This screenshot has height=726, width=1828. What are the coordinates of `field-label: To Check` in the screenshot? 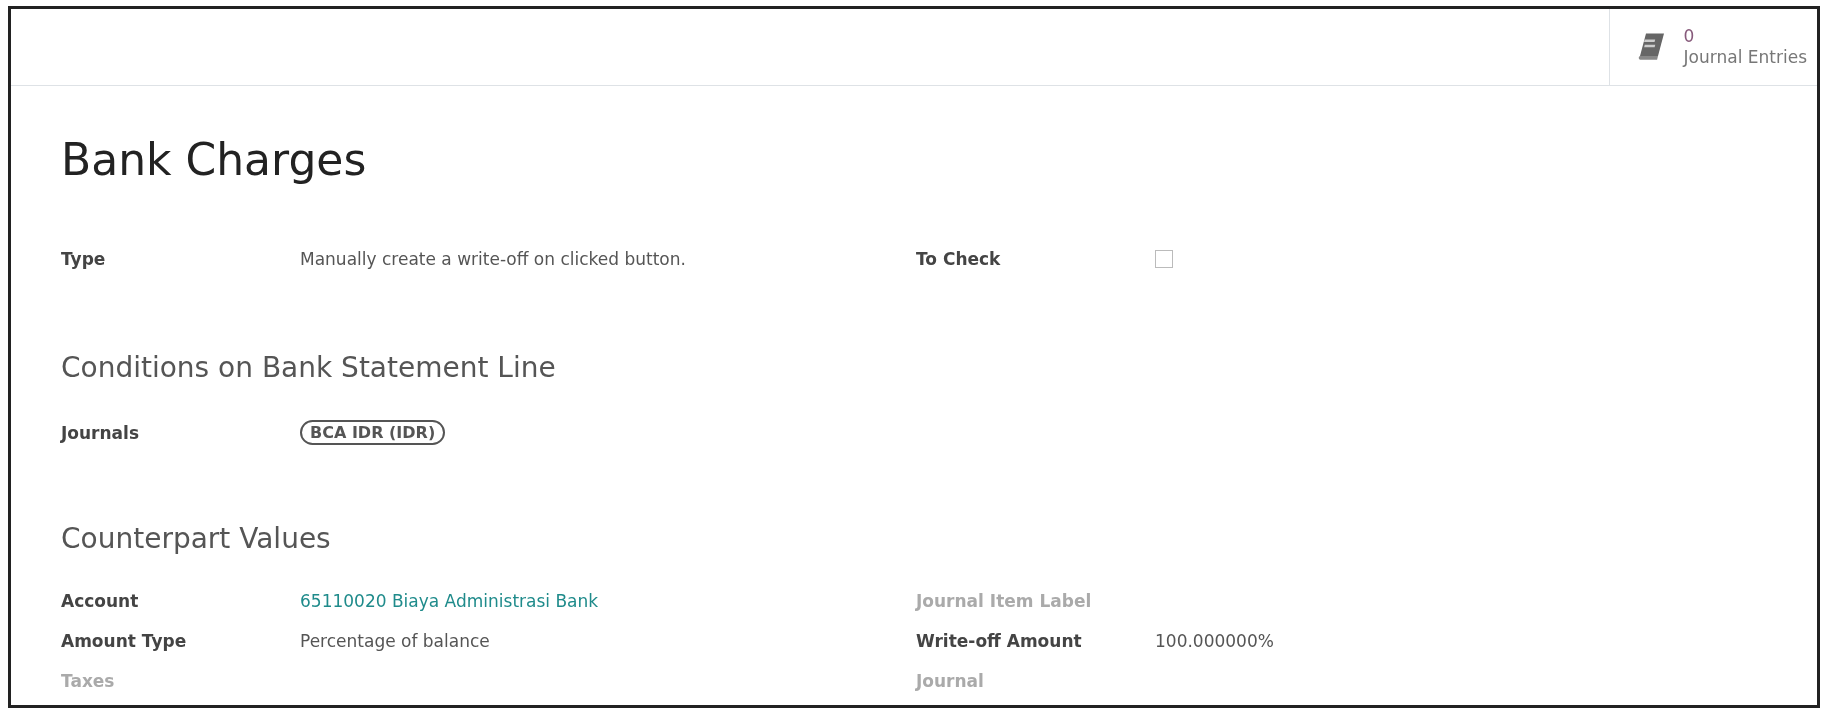 It's located at (959, 259).